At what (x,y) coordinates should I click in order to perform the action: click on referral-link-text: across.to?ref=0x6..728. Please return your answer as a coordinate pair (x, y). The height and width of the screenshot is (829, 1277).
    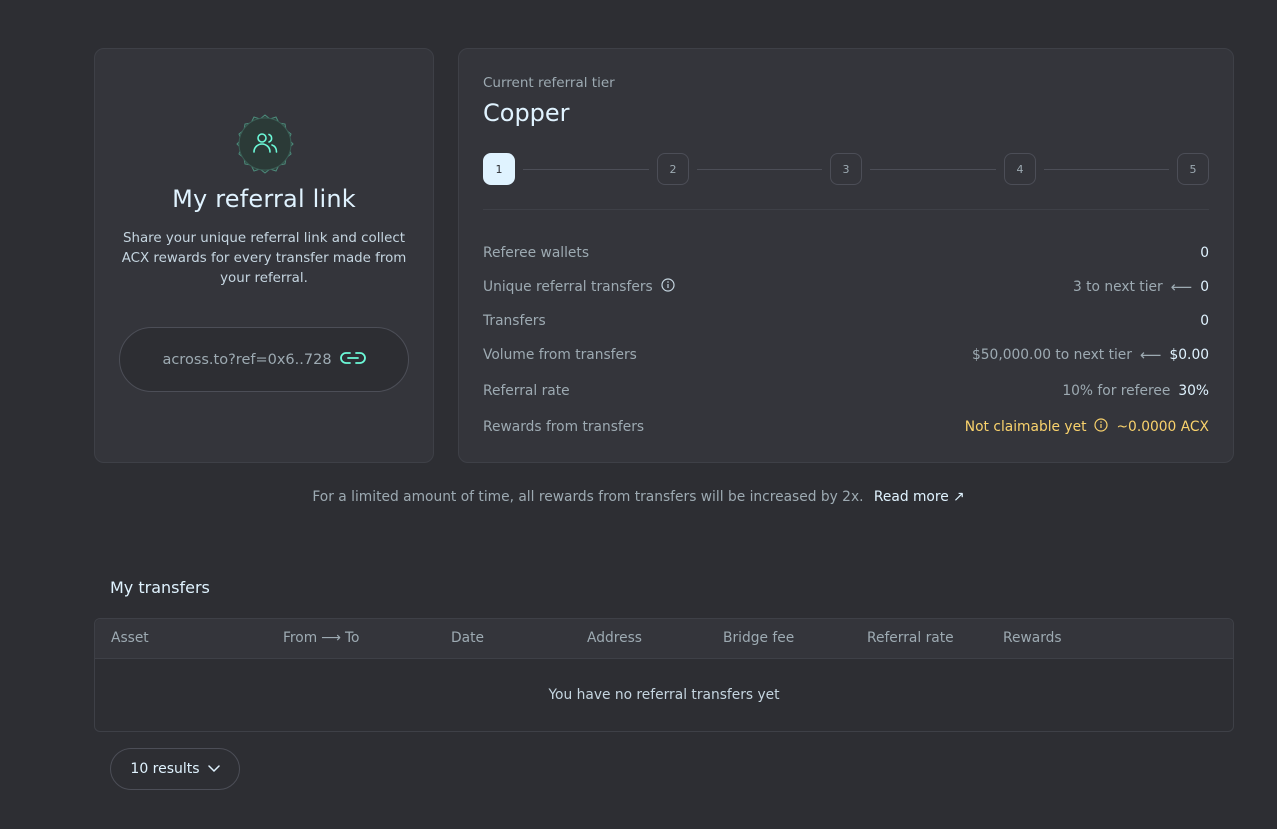
    Looking at the image, I should click on (247, 359).